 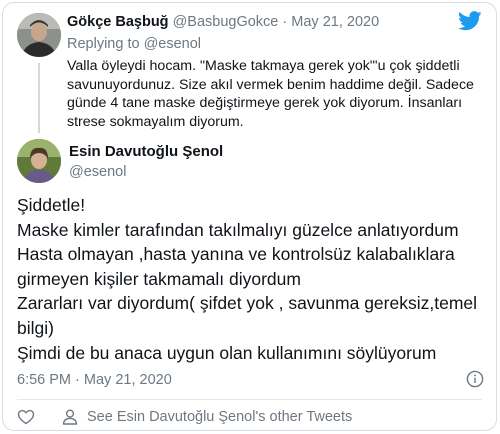 I want to click on tweet-timestamp: 6:56 PM · May 21, 2020, so click(x=94, y=380).